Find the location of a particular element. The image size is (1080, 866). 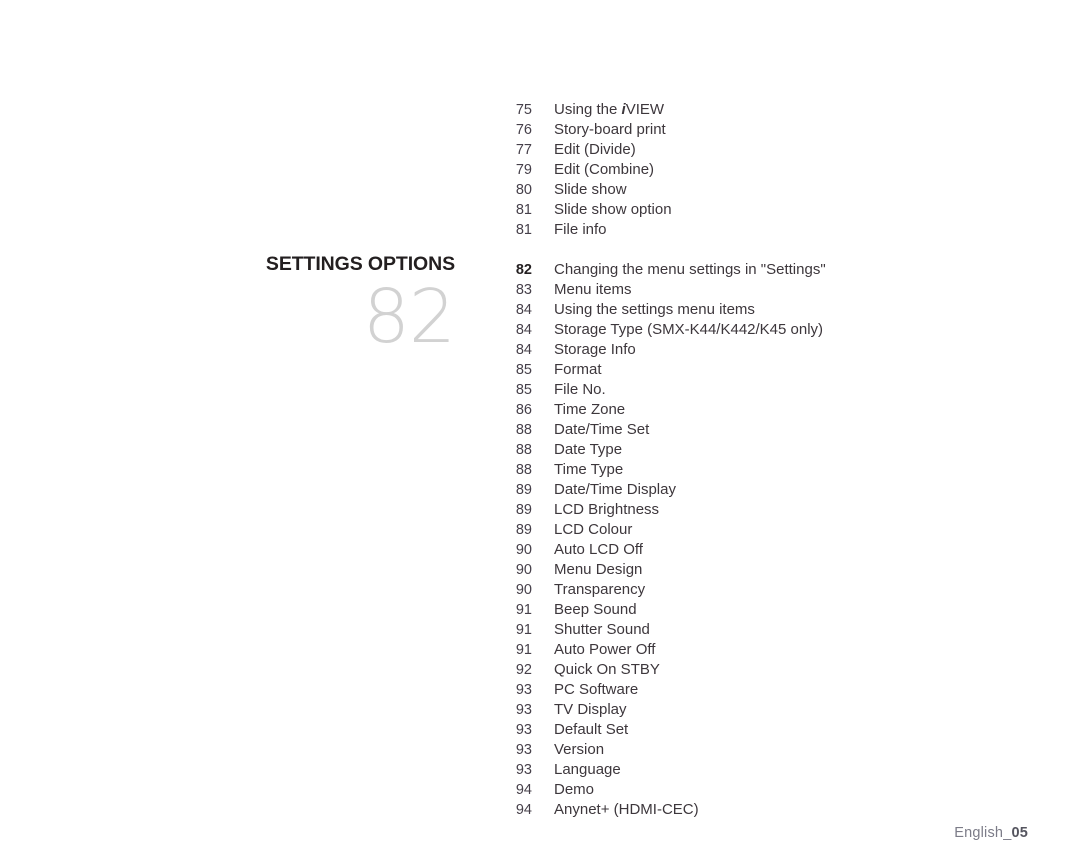

toc-row: 85 File No. is located at coordinates (780, 390).